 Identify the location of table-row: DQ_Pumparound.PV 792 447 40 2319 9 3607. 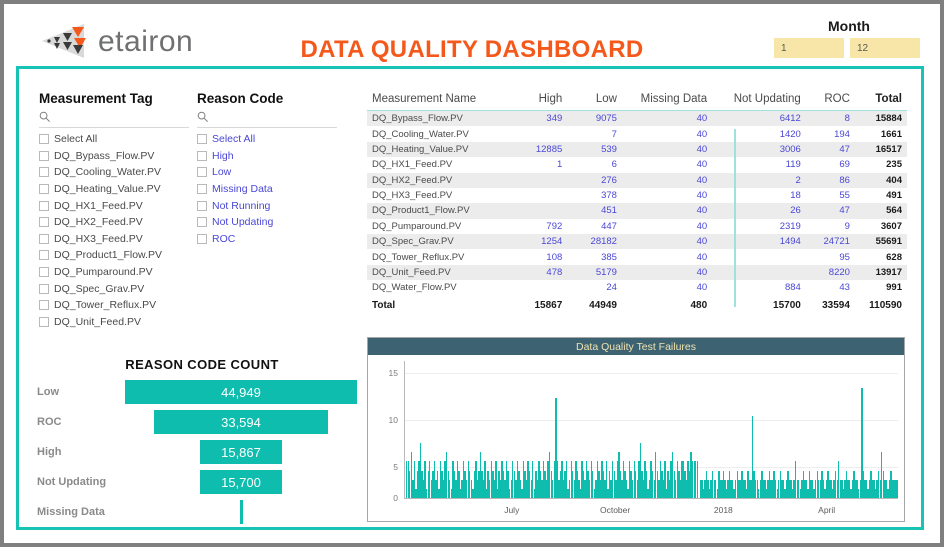
(637, 226).